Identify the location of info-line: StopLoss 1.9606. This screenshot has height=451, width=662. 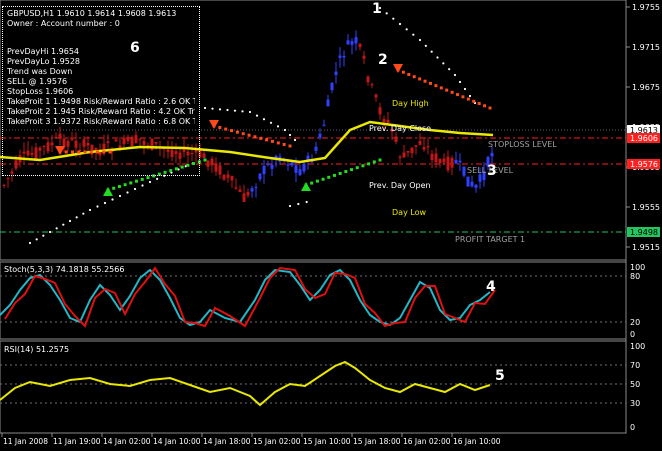
(40, 91).